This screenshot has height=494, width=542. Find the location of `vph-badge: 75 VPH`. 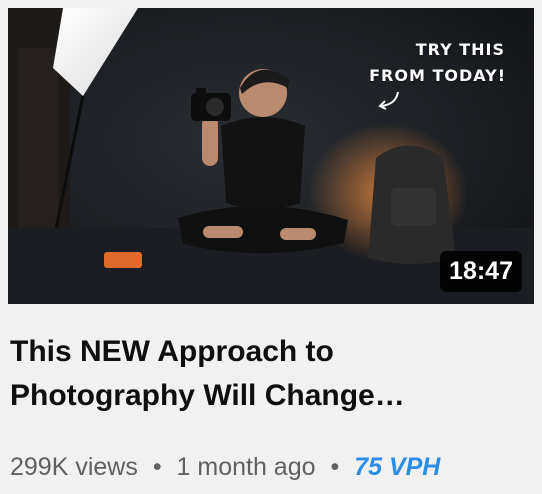

vph-badge: 75 VPH is located at coordinates (397, 467).